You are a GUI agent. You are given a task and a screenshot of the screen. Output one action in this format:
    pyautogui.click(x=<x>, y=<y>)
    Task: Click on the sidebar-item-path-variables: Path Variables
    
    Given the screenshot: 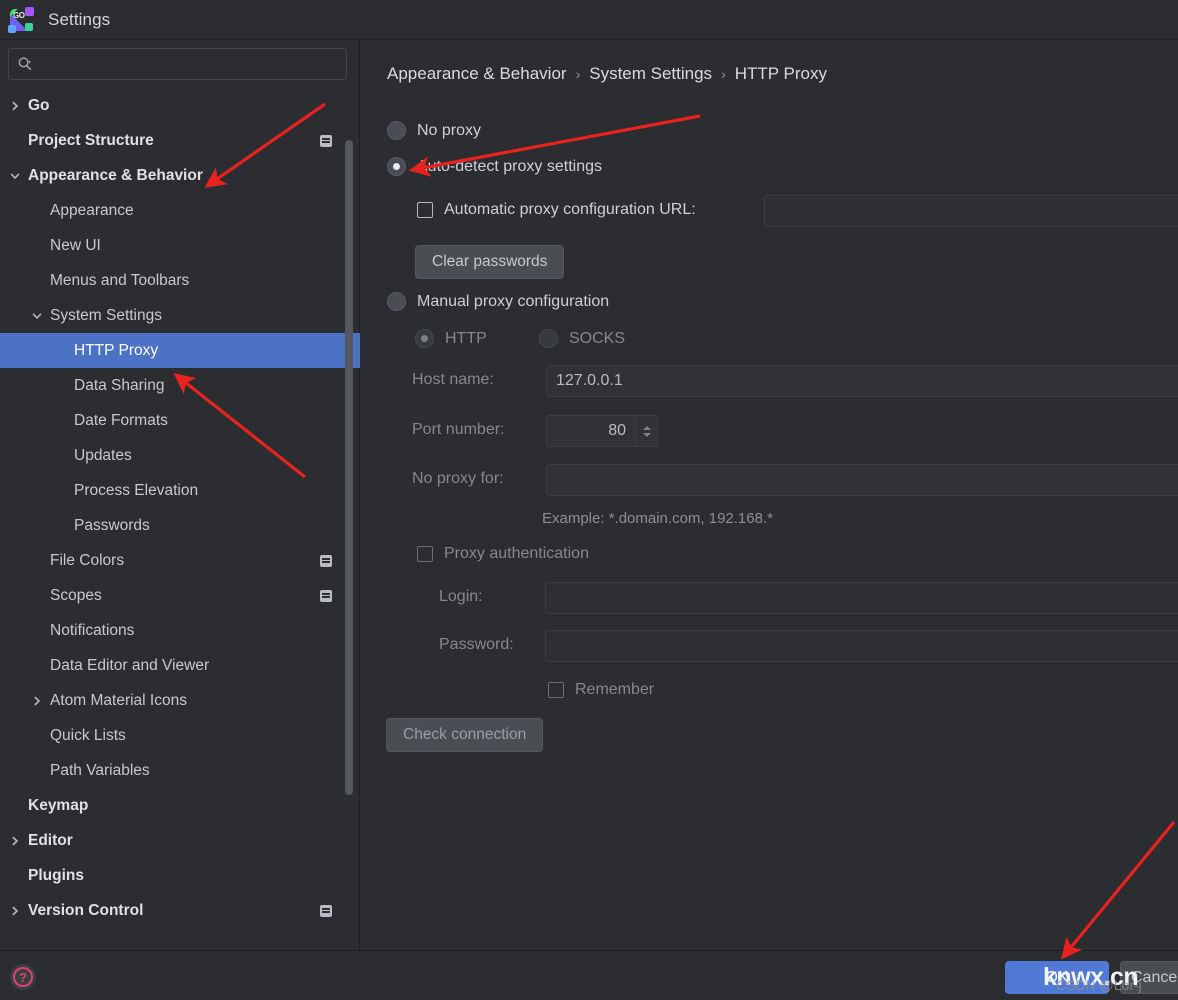 What is the action you would take?
    pyautogui.click(x=180, y=770)
    